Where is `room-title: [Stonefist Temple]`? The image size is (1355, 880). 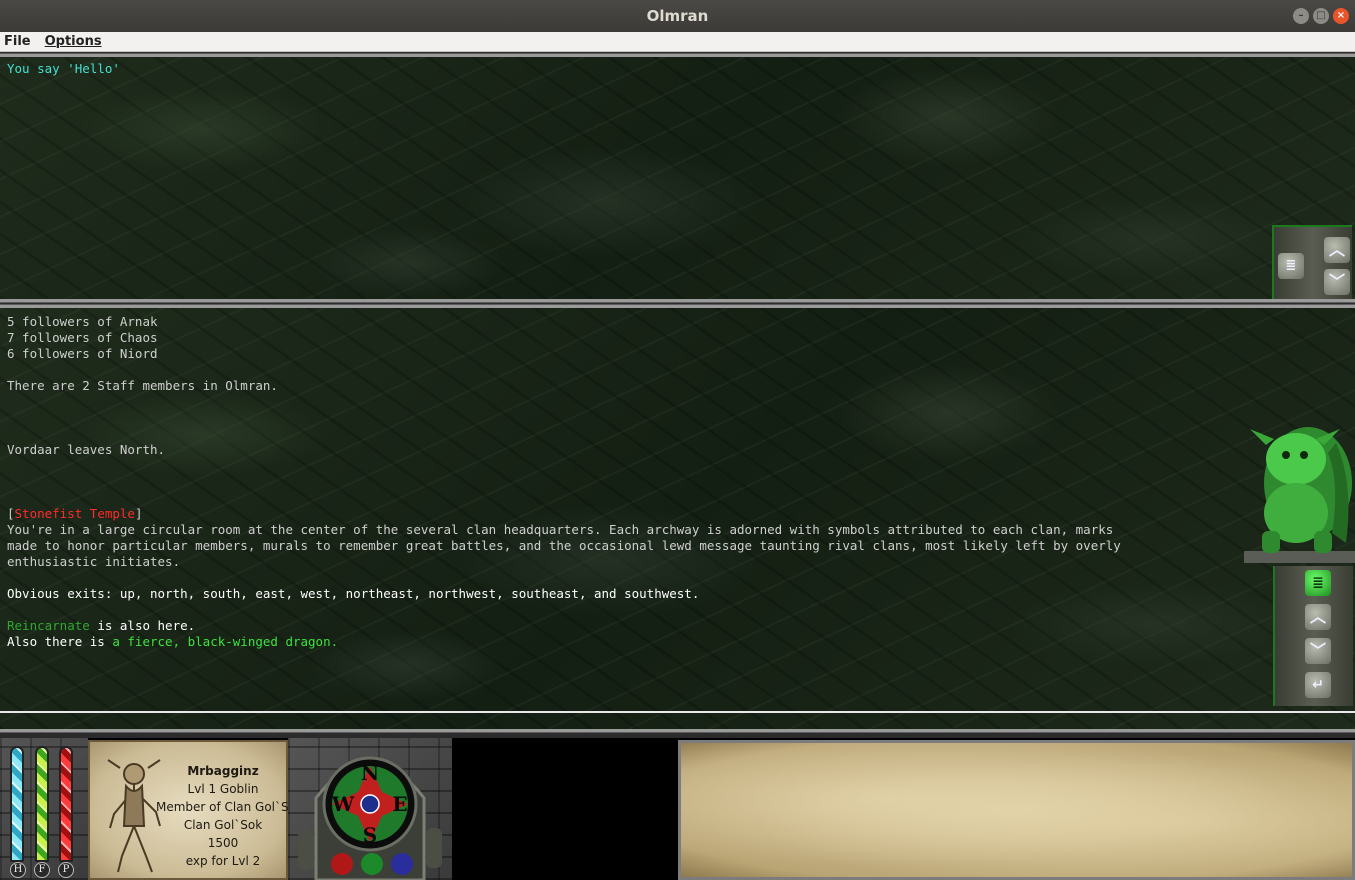
room-title: [Stonefist Temple] is located at coordinates (74, 514).